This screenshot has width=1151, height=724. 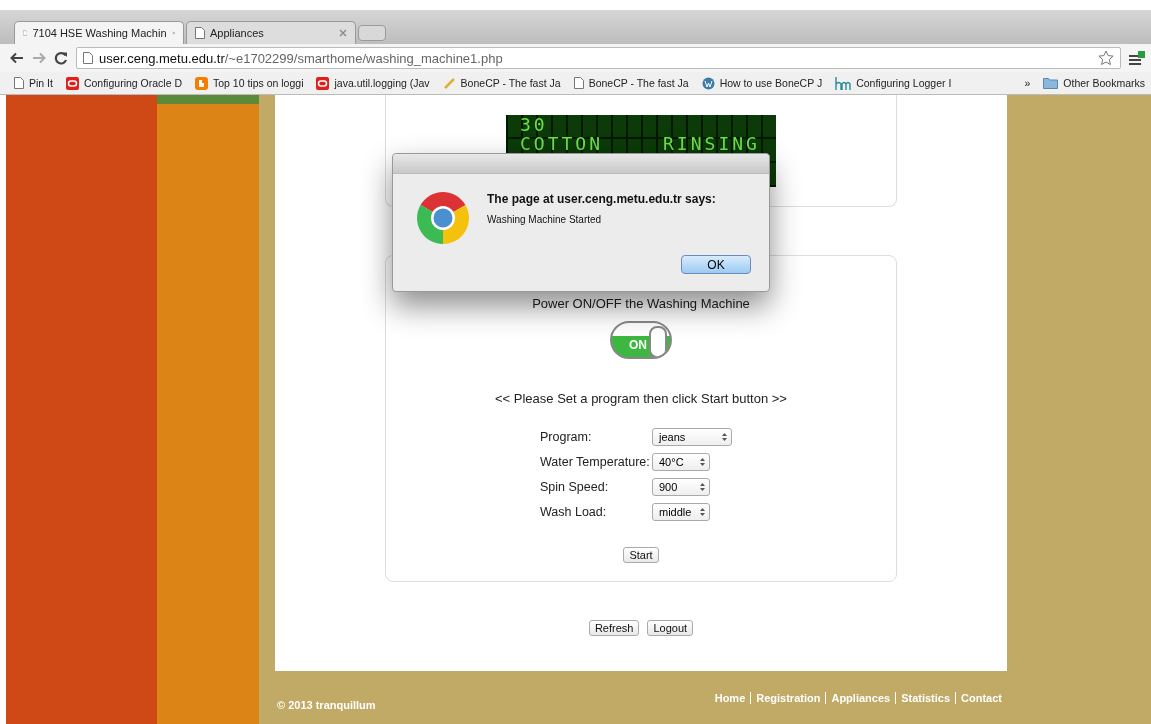 What do you see at coordinates (372, 33) in the screenshot?
I see `new-tab-button` at bounding box center [372, 33].